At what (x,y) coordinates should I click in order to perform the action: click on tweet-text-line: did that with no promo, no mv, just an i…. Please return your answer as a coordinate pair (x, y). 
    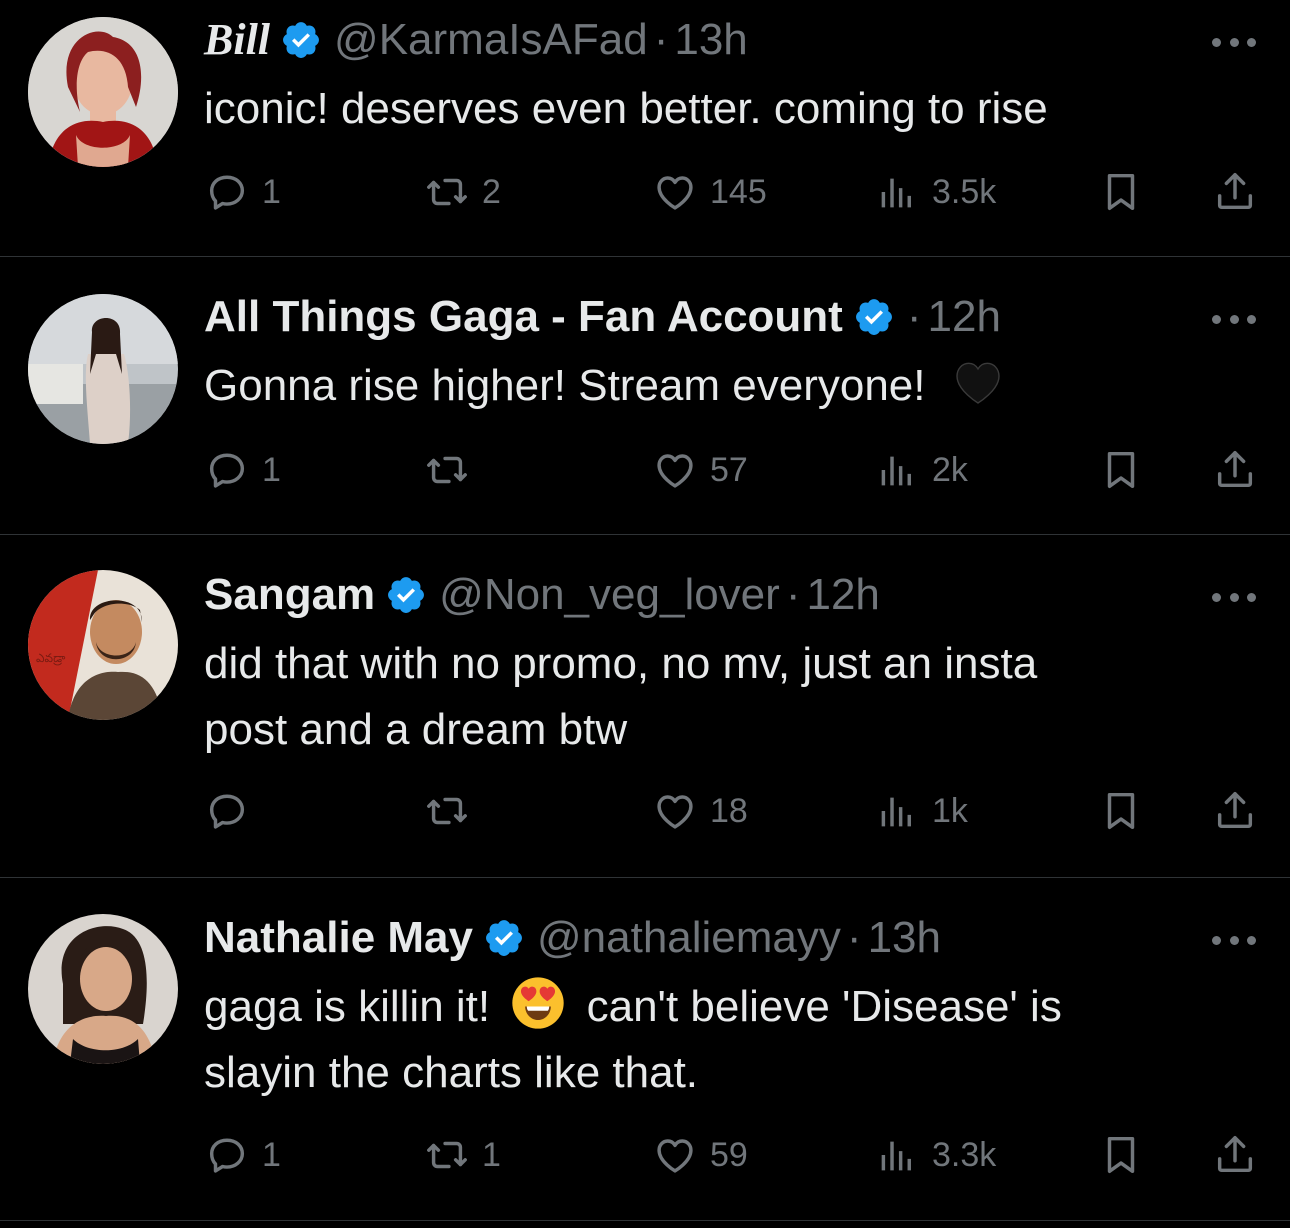
    Looking at the image, I should click on (621, 663).